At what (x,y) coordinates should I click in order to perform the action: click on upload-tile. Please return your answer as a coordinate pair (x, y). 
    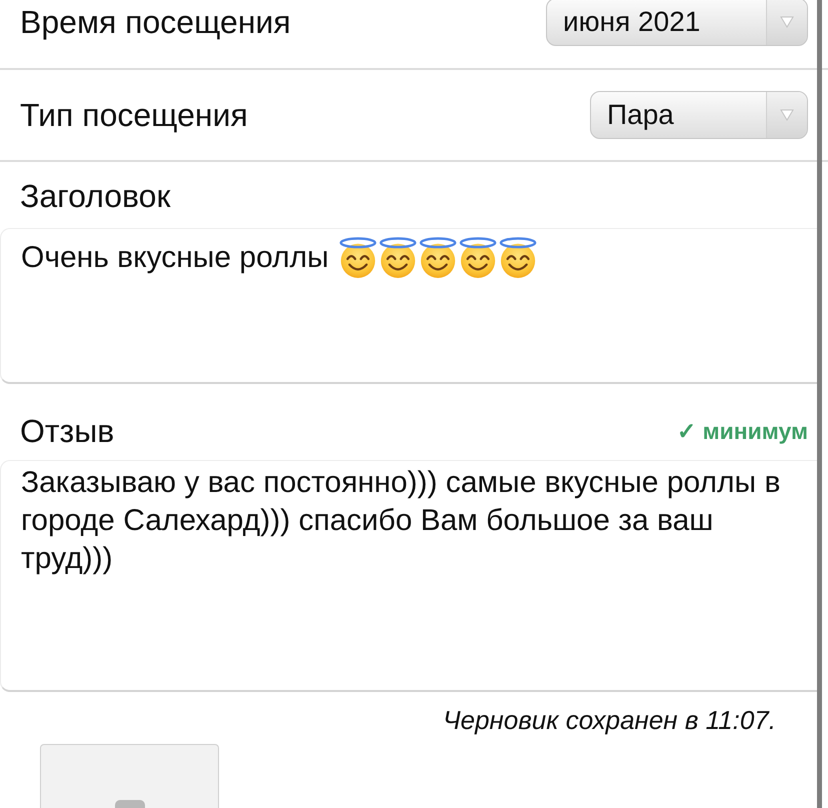
    Looking at the image, I should click on (129, 776).